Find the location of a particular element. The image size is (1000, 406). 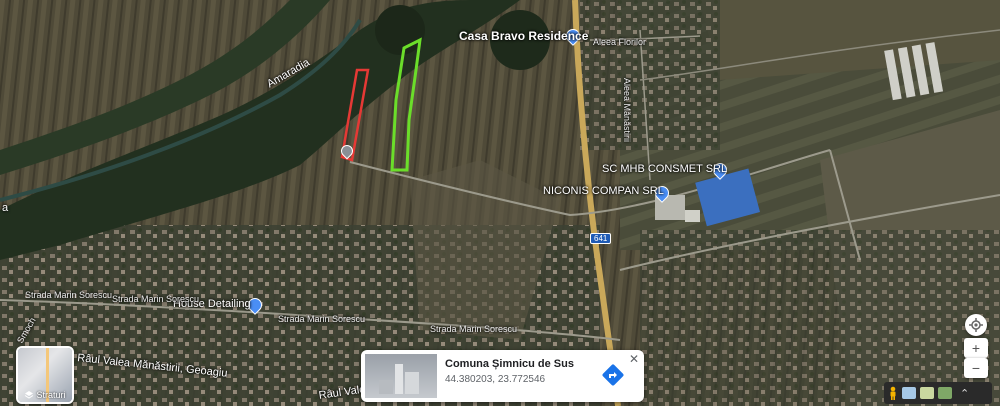

bottom-toolbar: ⌃ is located at coordinates (938, 393).